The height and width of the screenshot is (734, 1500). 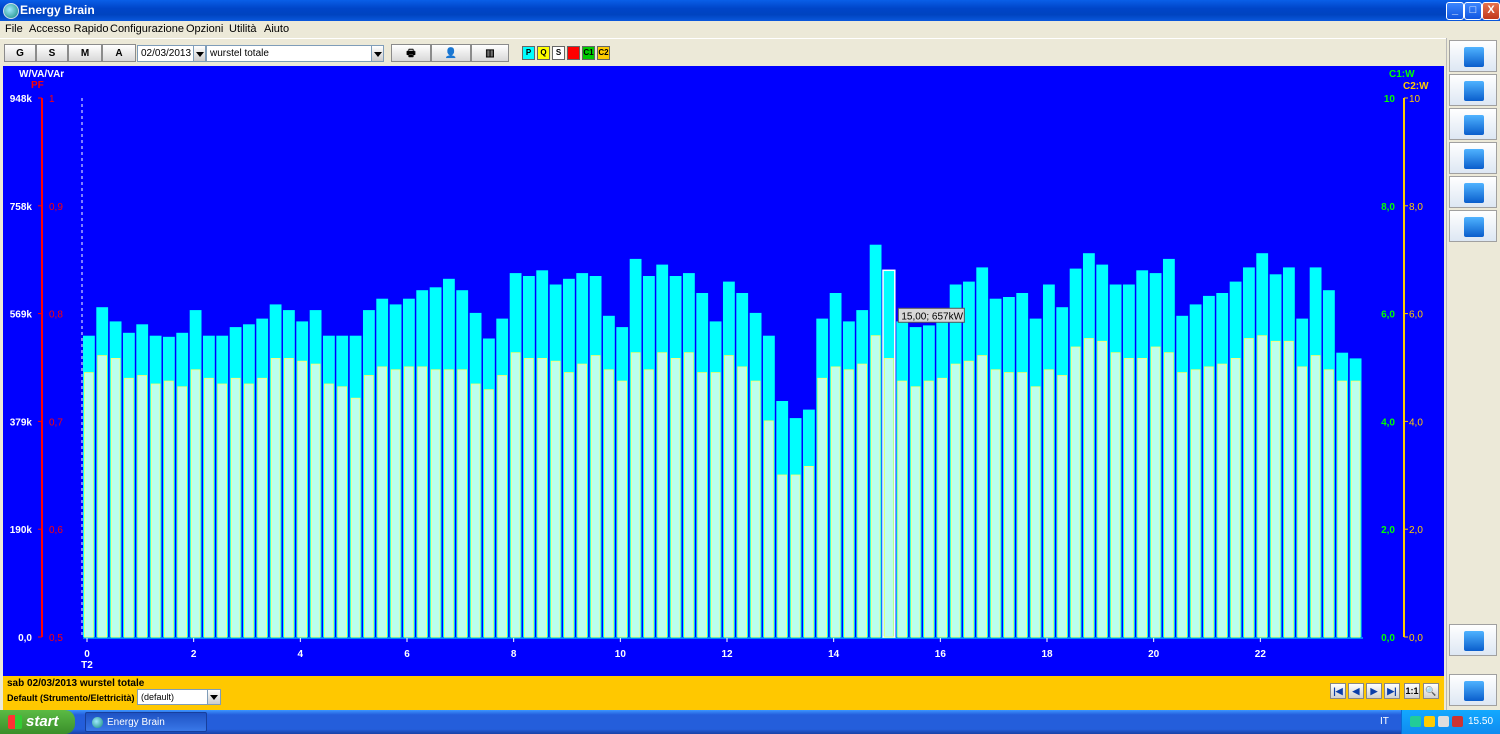 What do you see at coordinates (1338, 691) in the screenshot?
I see `nav-first-button: |◀` at bounding box center [1338, 691].